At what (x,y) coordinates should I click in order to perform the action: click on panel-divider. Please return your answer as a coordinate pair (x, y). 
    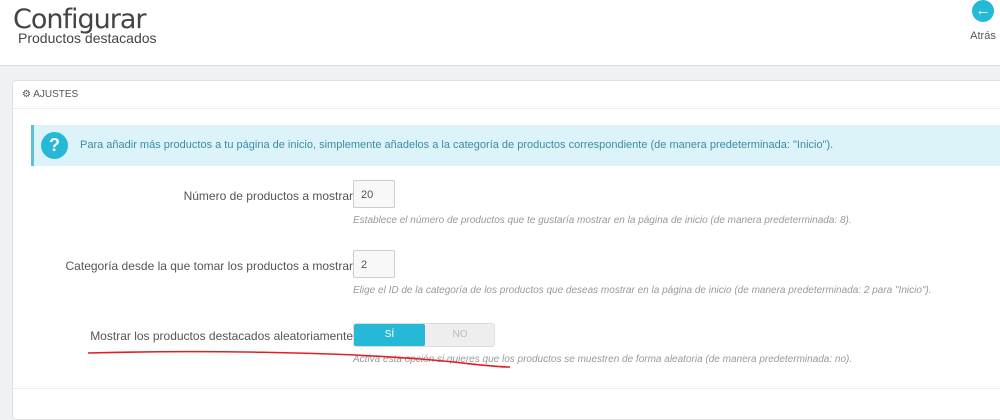
    Looking at the image, I should click on (506, 388).